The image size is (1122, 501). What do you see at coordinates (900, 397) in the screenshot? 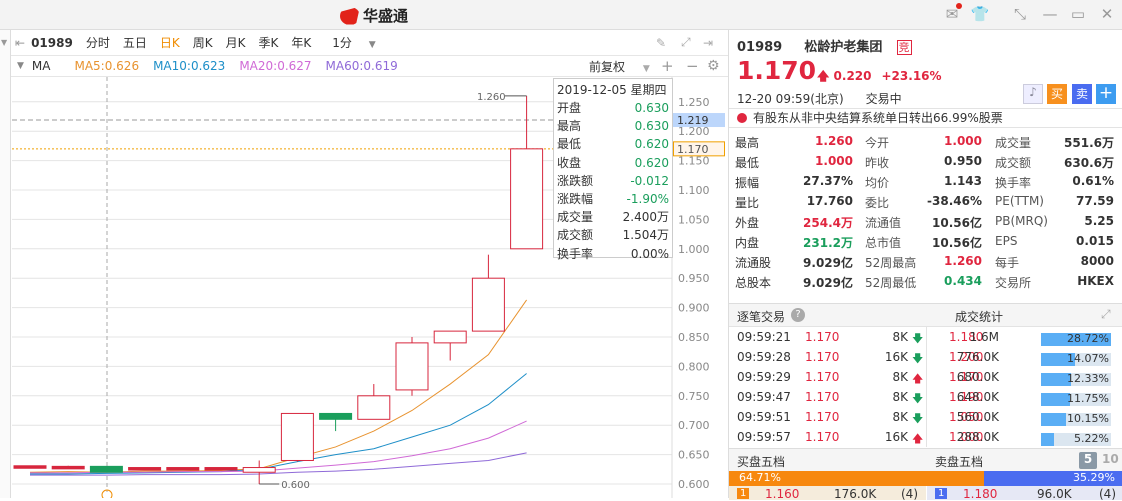
I see `trade-volume: 8K` at bounding box center [900, 397].